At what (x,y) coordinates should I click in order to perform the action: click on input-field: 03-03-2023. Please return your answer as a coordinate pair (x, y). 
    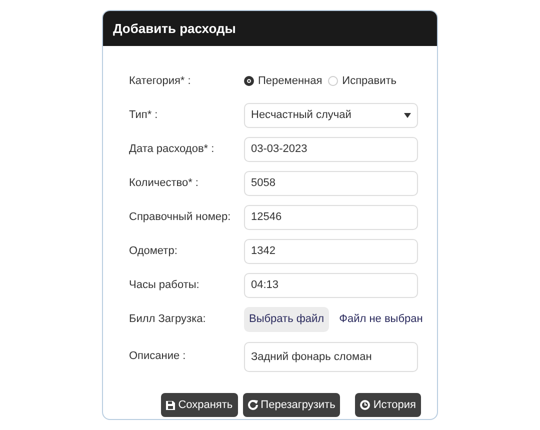
    Looking at the image, I should click on (331, 149).